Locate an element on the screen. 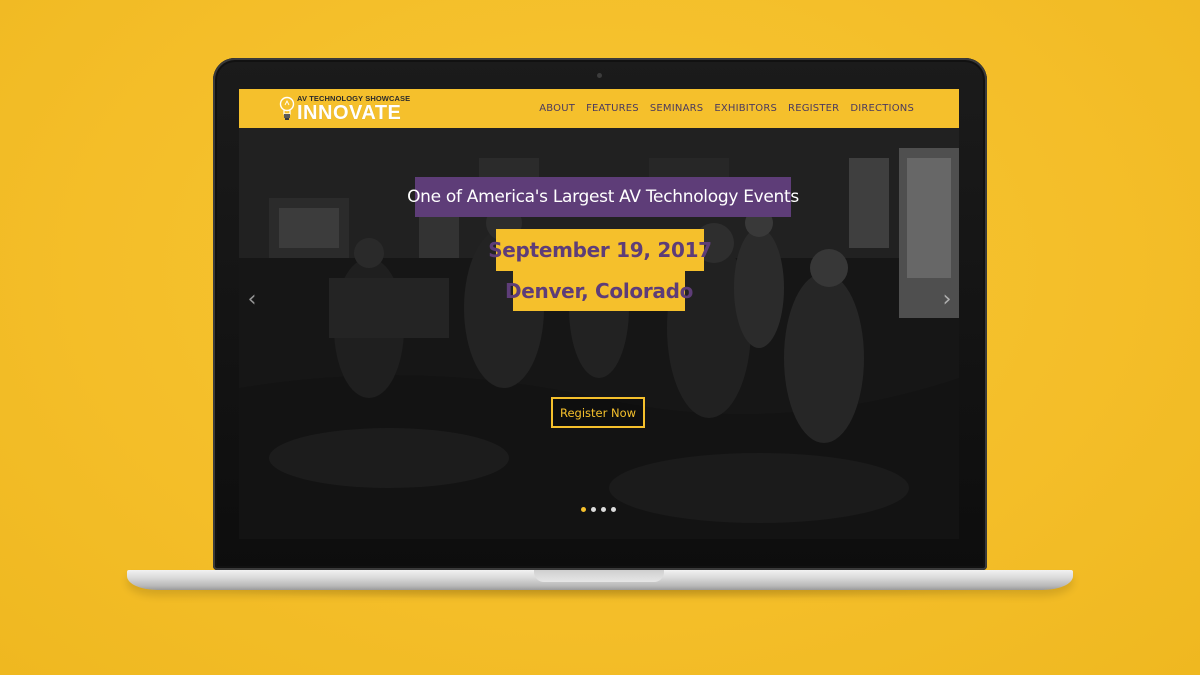  nav-item-about: ABOUT is located at coordinates (557, 108).